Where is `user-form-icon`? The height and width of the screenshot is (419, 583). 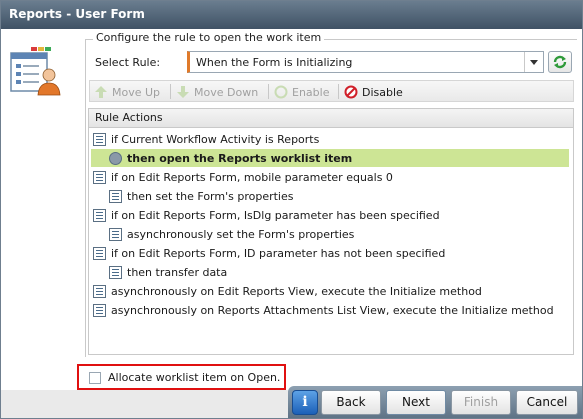 user-form-icon is located at coordinates (35, 71).